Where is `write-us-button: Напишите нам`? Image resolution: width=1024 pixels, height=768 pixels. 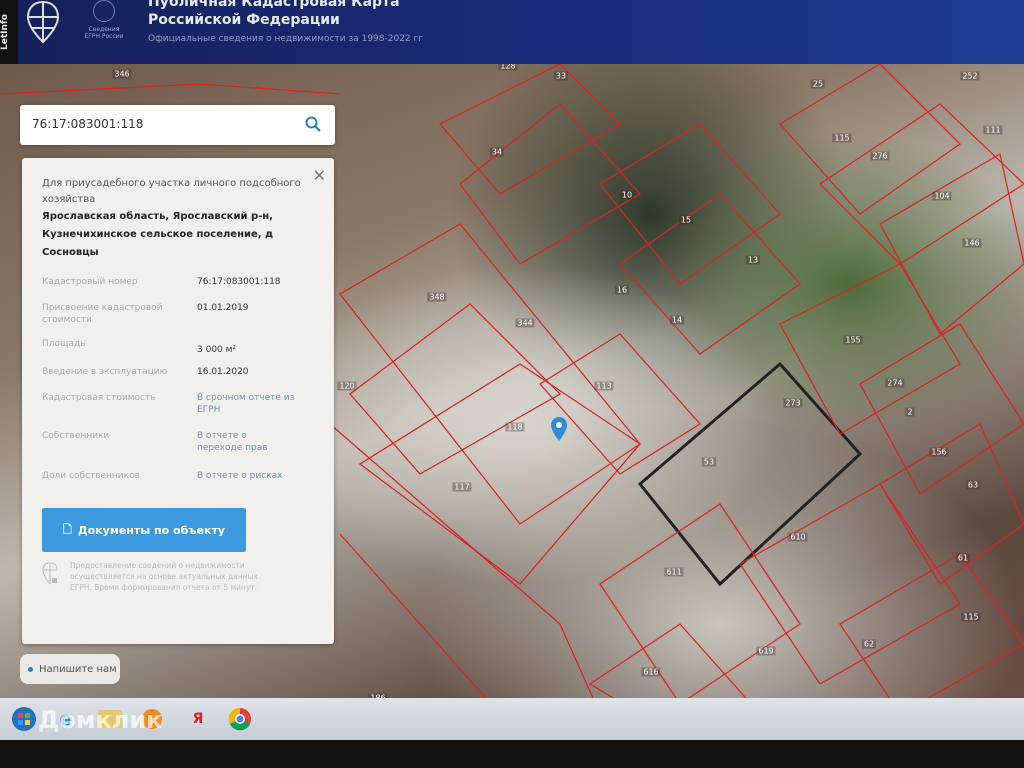 write-us-button: Напишите нам is located at coordinates (70, 669).